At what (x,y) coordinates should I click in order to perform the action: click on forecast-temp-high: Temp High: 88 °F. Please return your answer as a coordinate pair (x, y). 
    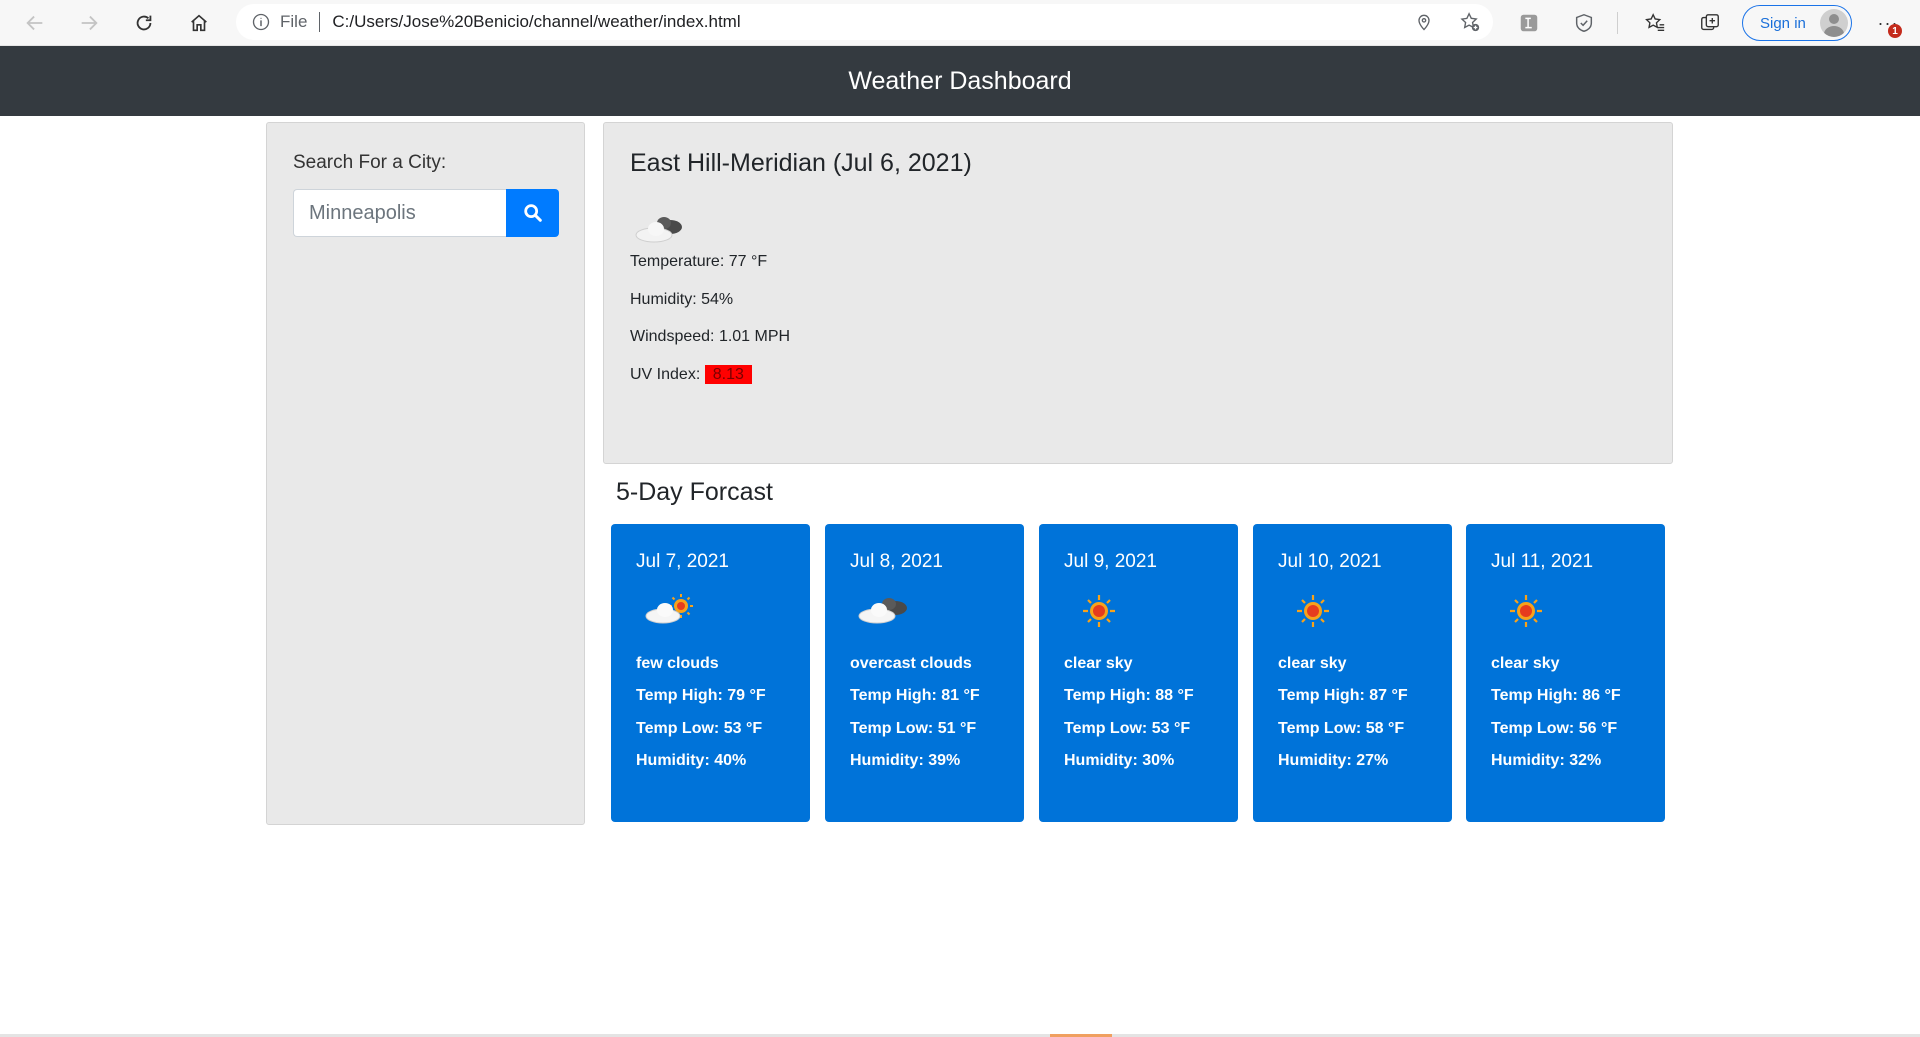
    Looking at the image, I should click on (1129, 695).